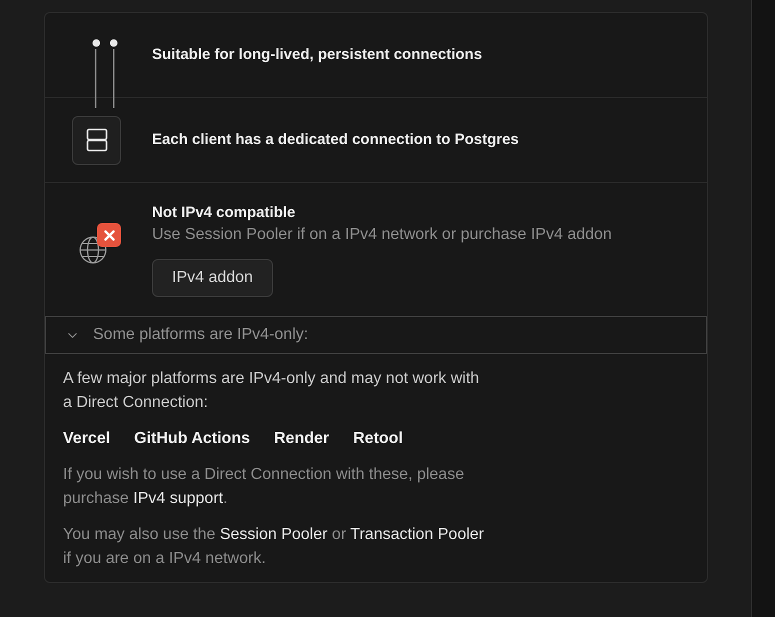 The image size is (775, 617). Describe the element at coordinates (382, 234) in the screenshot. I see `warning-description: Use Session Pooler if on a IPv4 network or purchase IPv4 addon` at that location.